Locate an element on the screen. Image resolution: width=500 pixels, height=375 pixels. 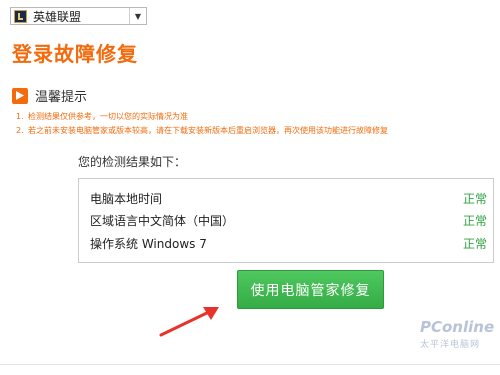
watermark: PConline 太平洋电脑网 is located at coordinates (457, 334).